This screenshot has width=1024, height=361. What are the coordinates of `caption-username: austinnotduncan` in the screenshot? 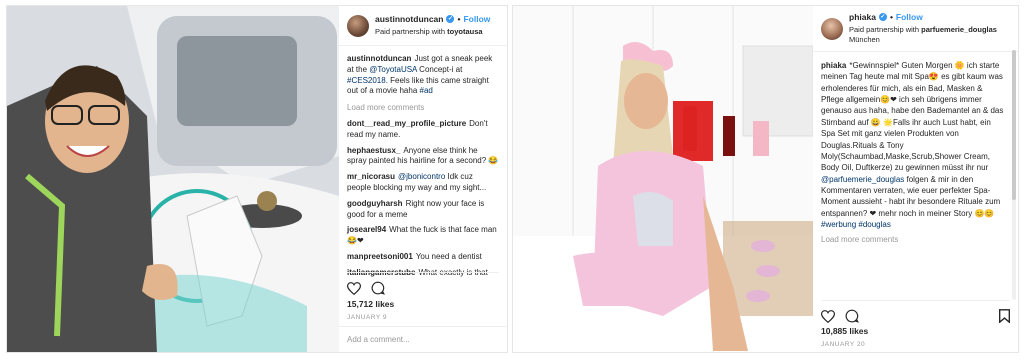 It's located at (379, 58).